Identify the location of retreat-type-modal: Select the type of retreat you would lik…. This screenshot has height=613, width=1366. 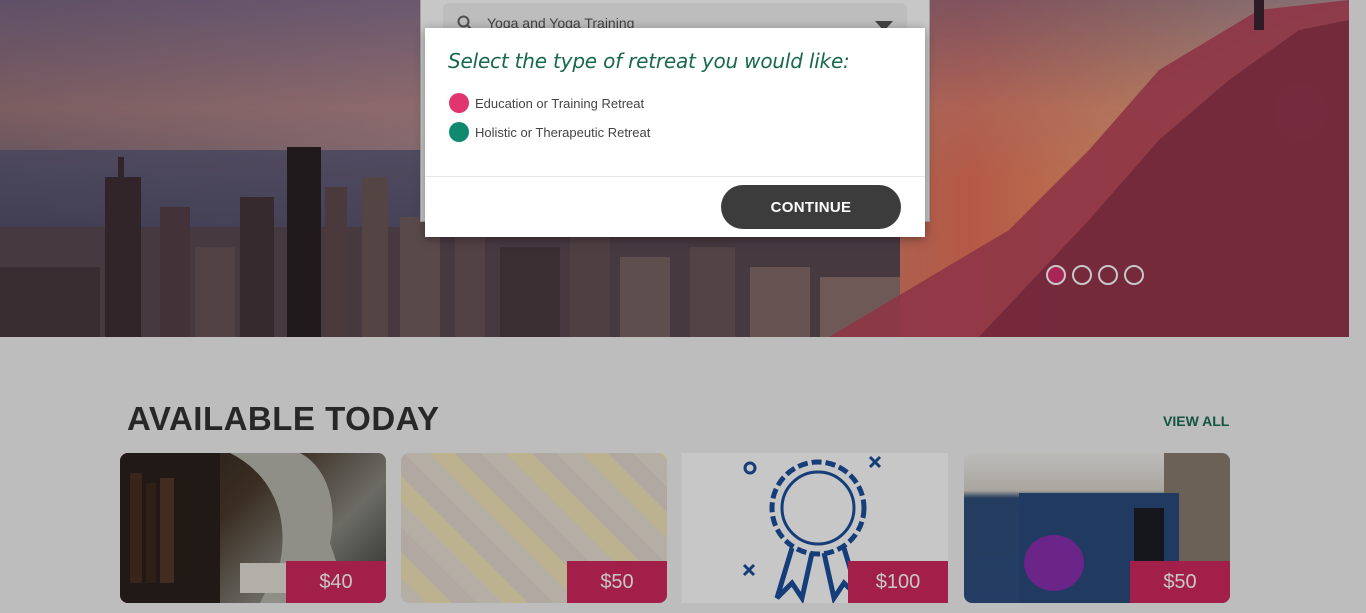
(675, 132).